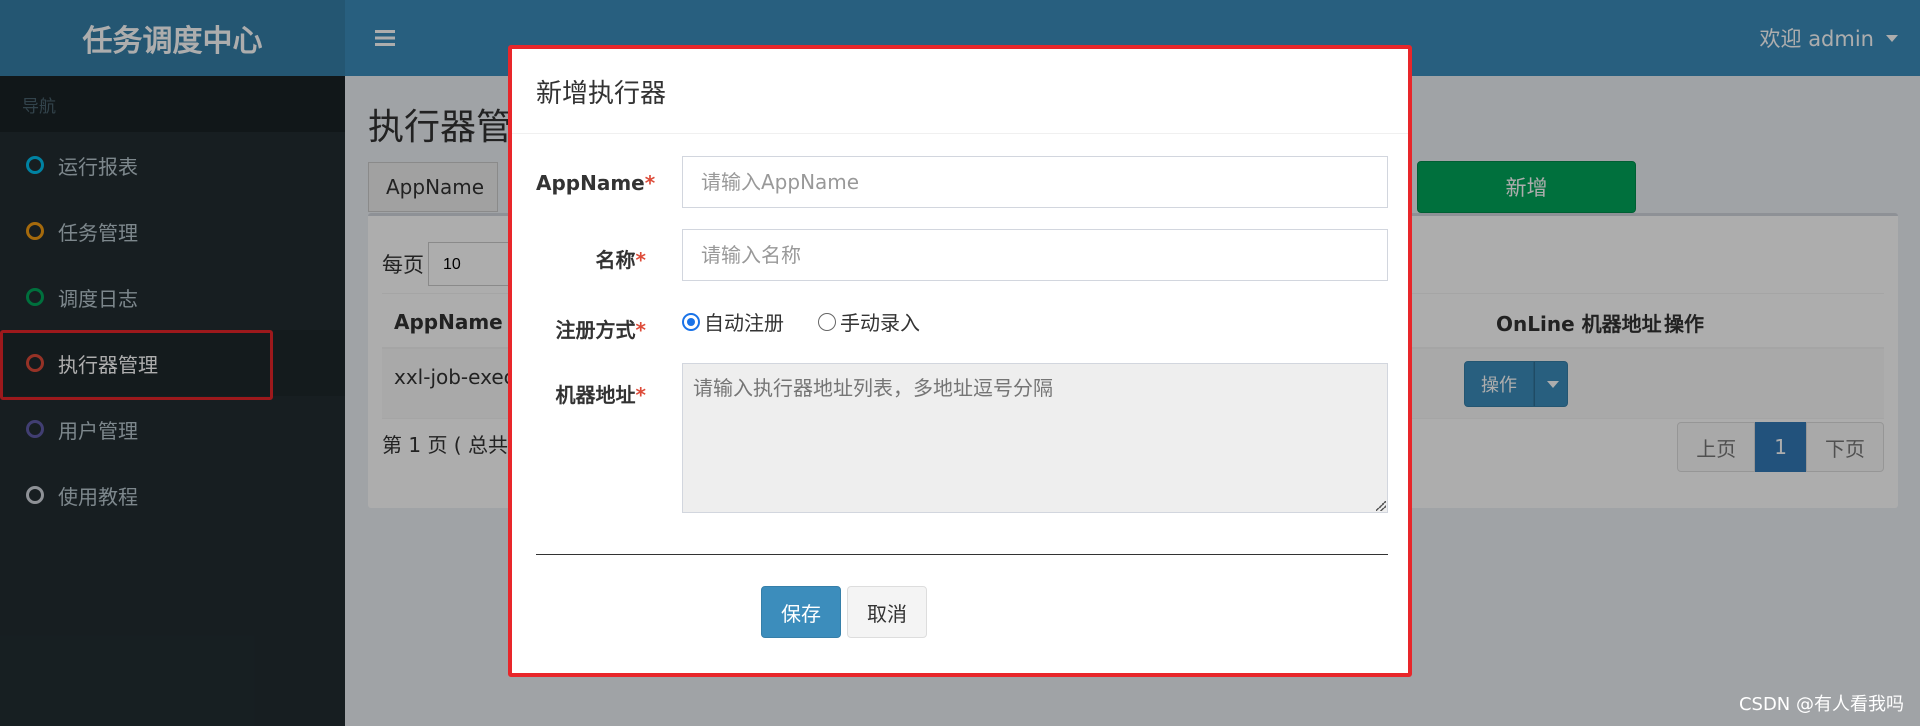 Image resolution: width=1920 pixels, height=726 pixels. Describe the element at coordinates (1035, 255) in the screenshot. I see `name-input` at that location.